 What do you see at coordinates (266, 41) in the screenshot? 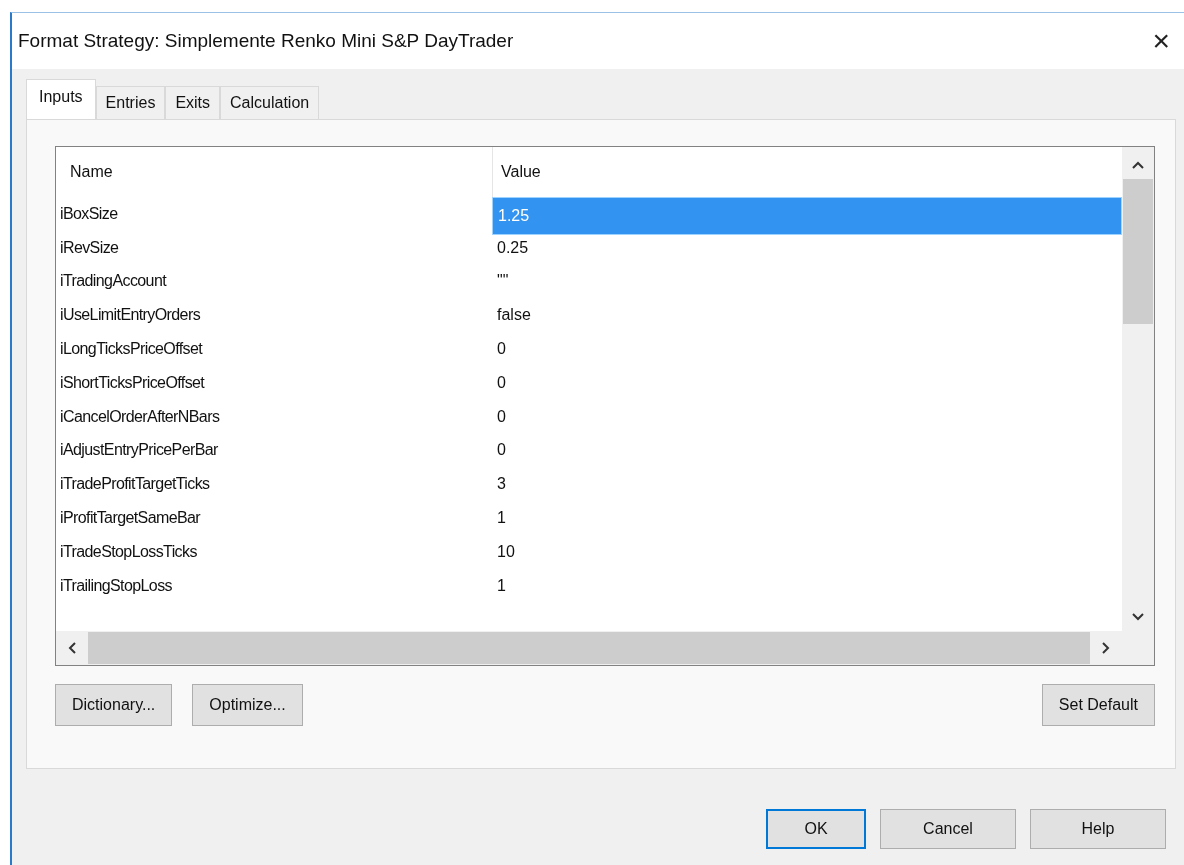
I see `window-title: Format Strategy: Simplemente Renko Mini S&P DayTrader` at bounding box center [266, 41].